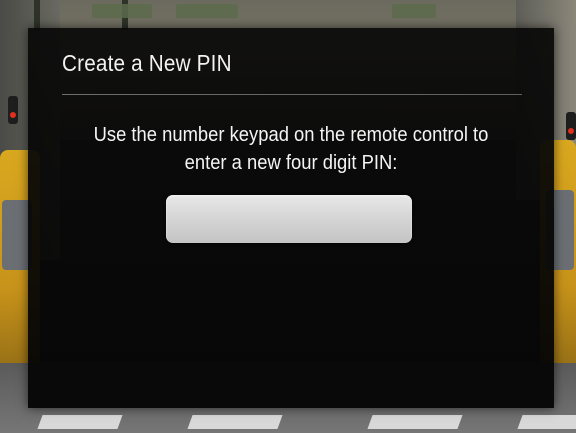 The height and width of the screenshot is (433, 576). Describe the element at coordinates (37, 15) in the screenshot. I see `background-pole` at that location.